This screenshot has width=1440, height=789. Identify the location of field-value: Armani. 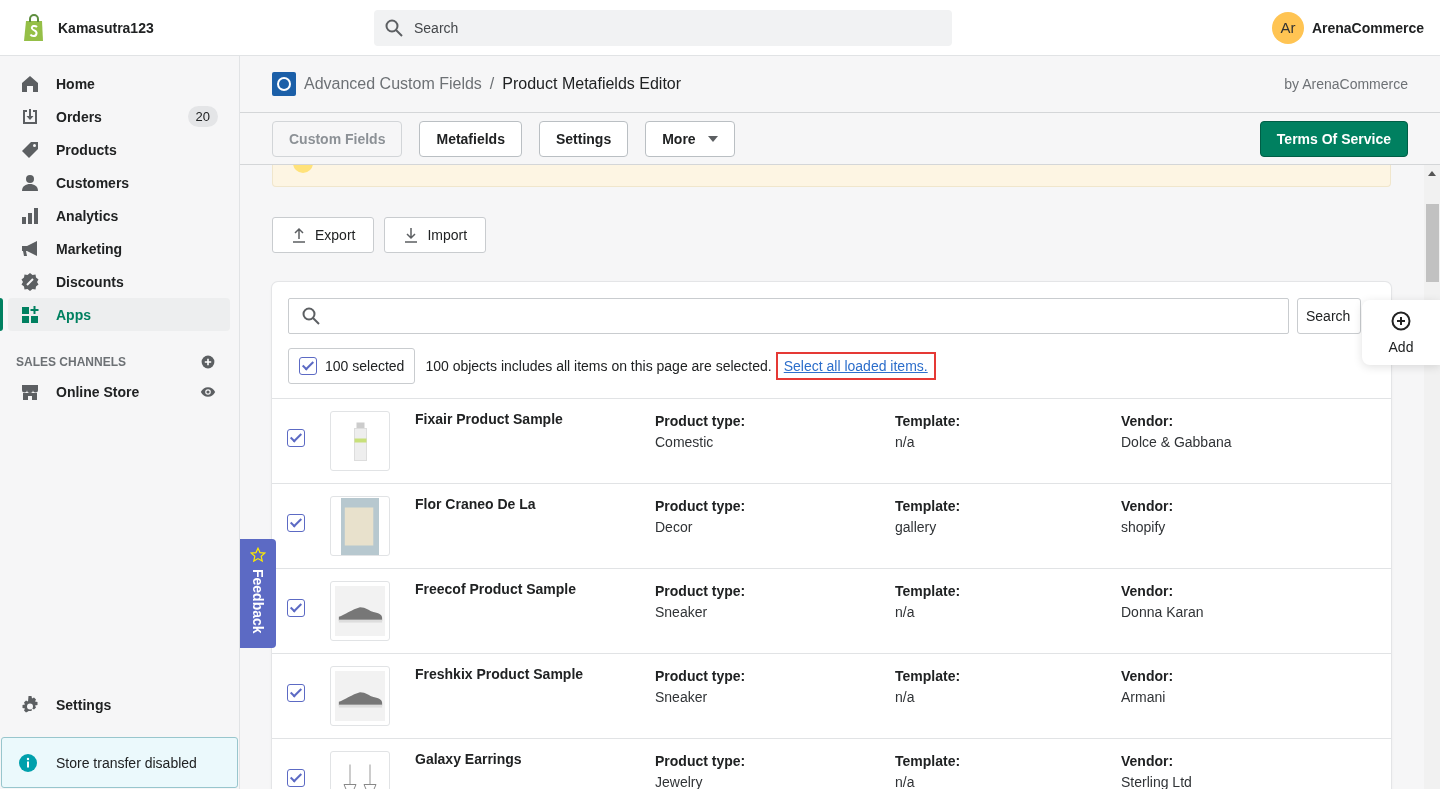
(1144, 697).